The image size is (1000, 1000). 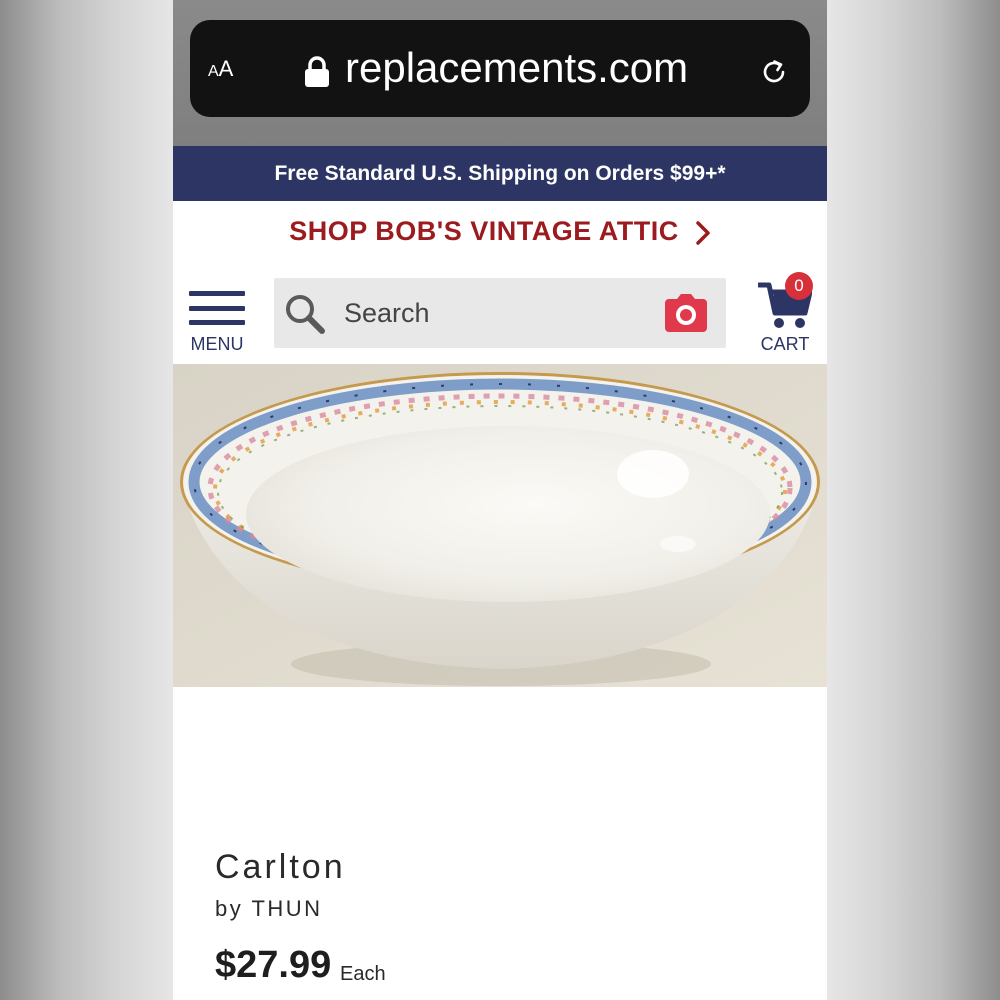 What do you see at coordinates (774, 72) in the screenshot?
I see `reload-icon` at bounding box center [774, 72].